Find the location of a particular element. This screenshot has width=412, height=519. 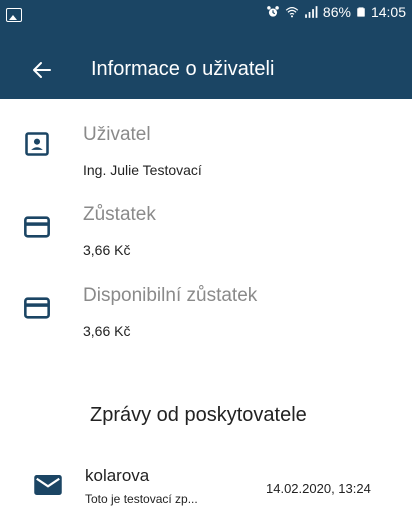

info-label: Zůstatek is located at coordinates (119, 214).